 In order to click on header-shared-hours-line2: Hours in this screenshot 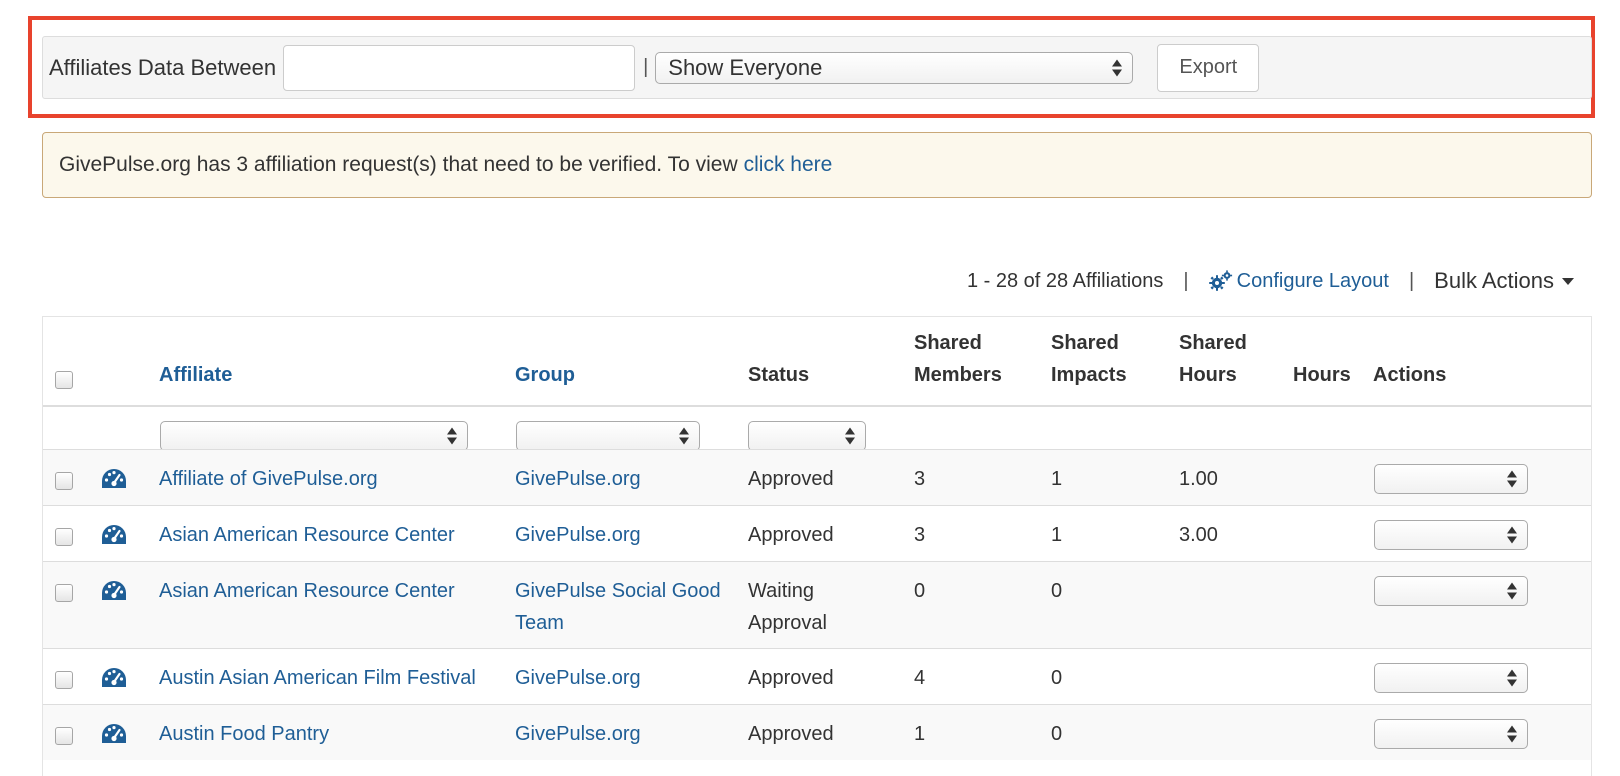, I will do `click(1208, 375)`.